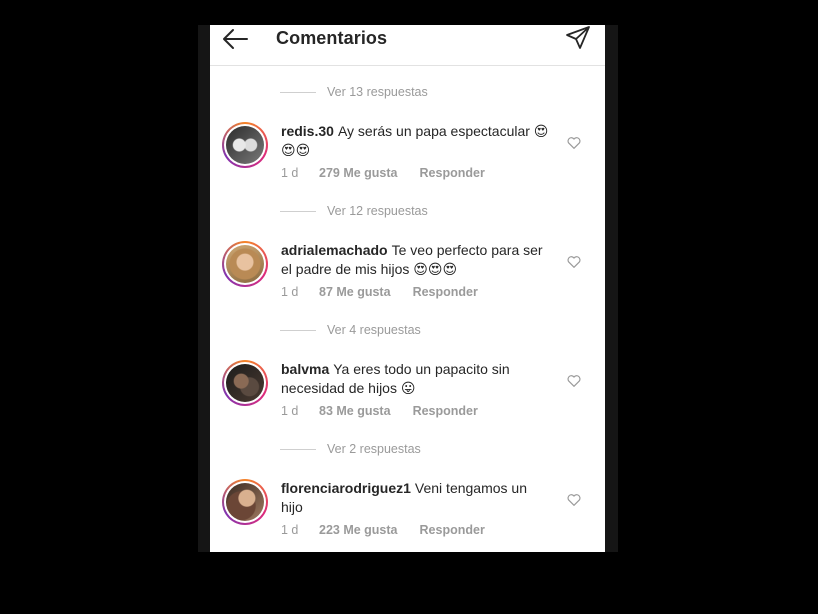  I want to click on like-count: 87 Me gusta, so click(355, 292).